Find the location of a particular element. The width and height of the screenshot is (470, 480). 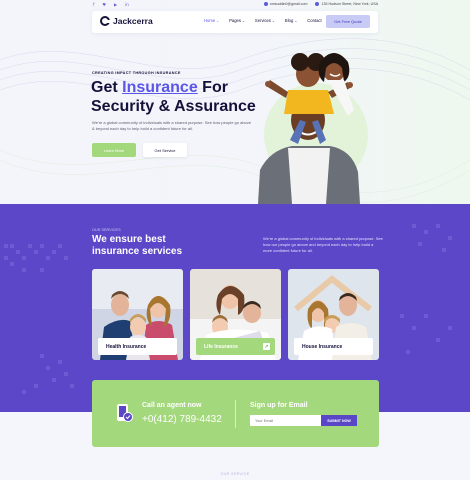

card-caption: Health Insurance is located at coordinates (137, 346).